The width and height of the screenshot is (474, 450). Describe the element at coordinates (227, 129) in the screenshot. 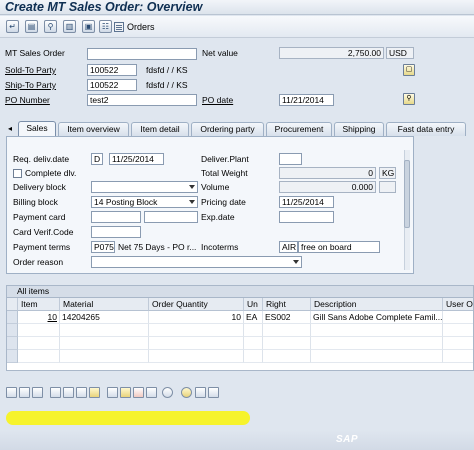

I see `tab-ordering-party: Ordering party` at that location.